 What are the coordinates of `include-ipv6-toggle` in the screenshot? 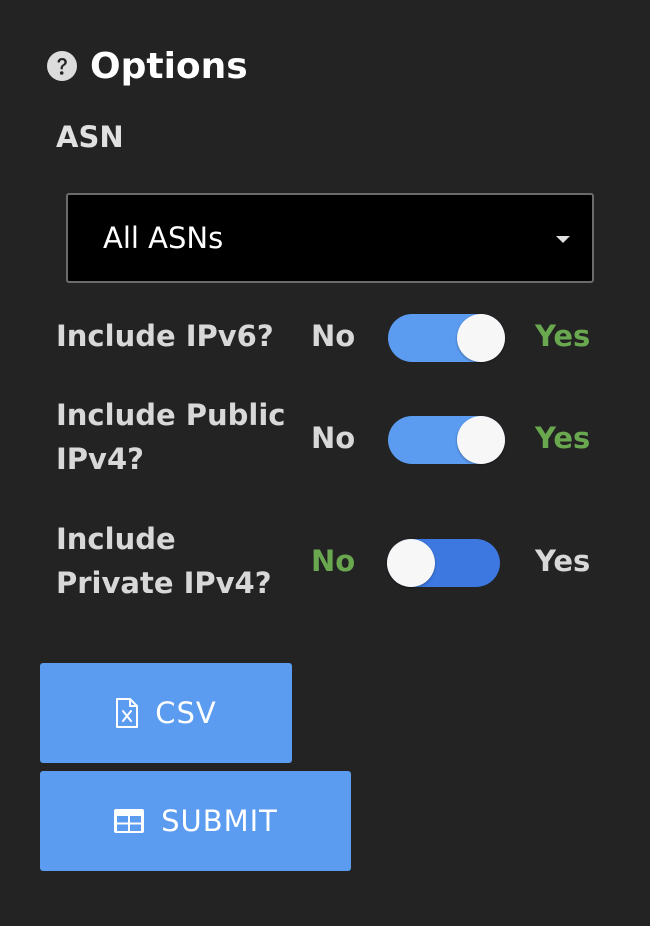 It's located at (446, 338).